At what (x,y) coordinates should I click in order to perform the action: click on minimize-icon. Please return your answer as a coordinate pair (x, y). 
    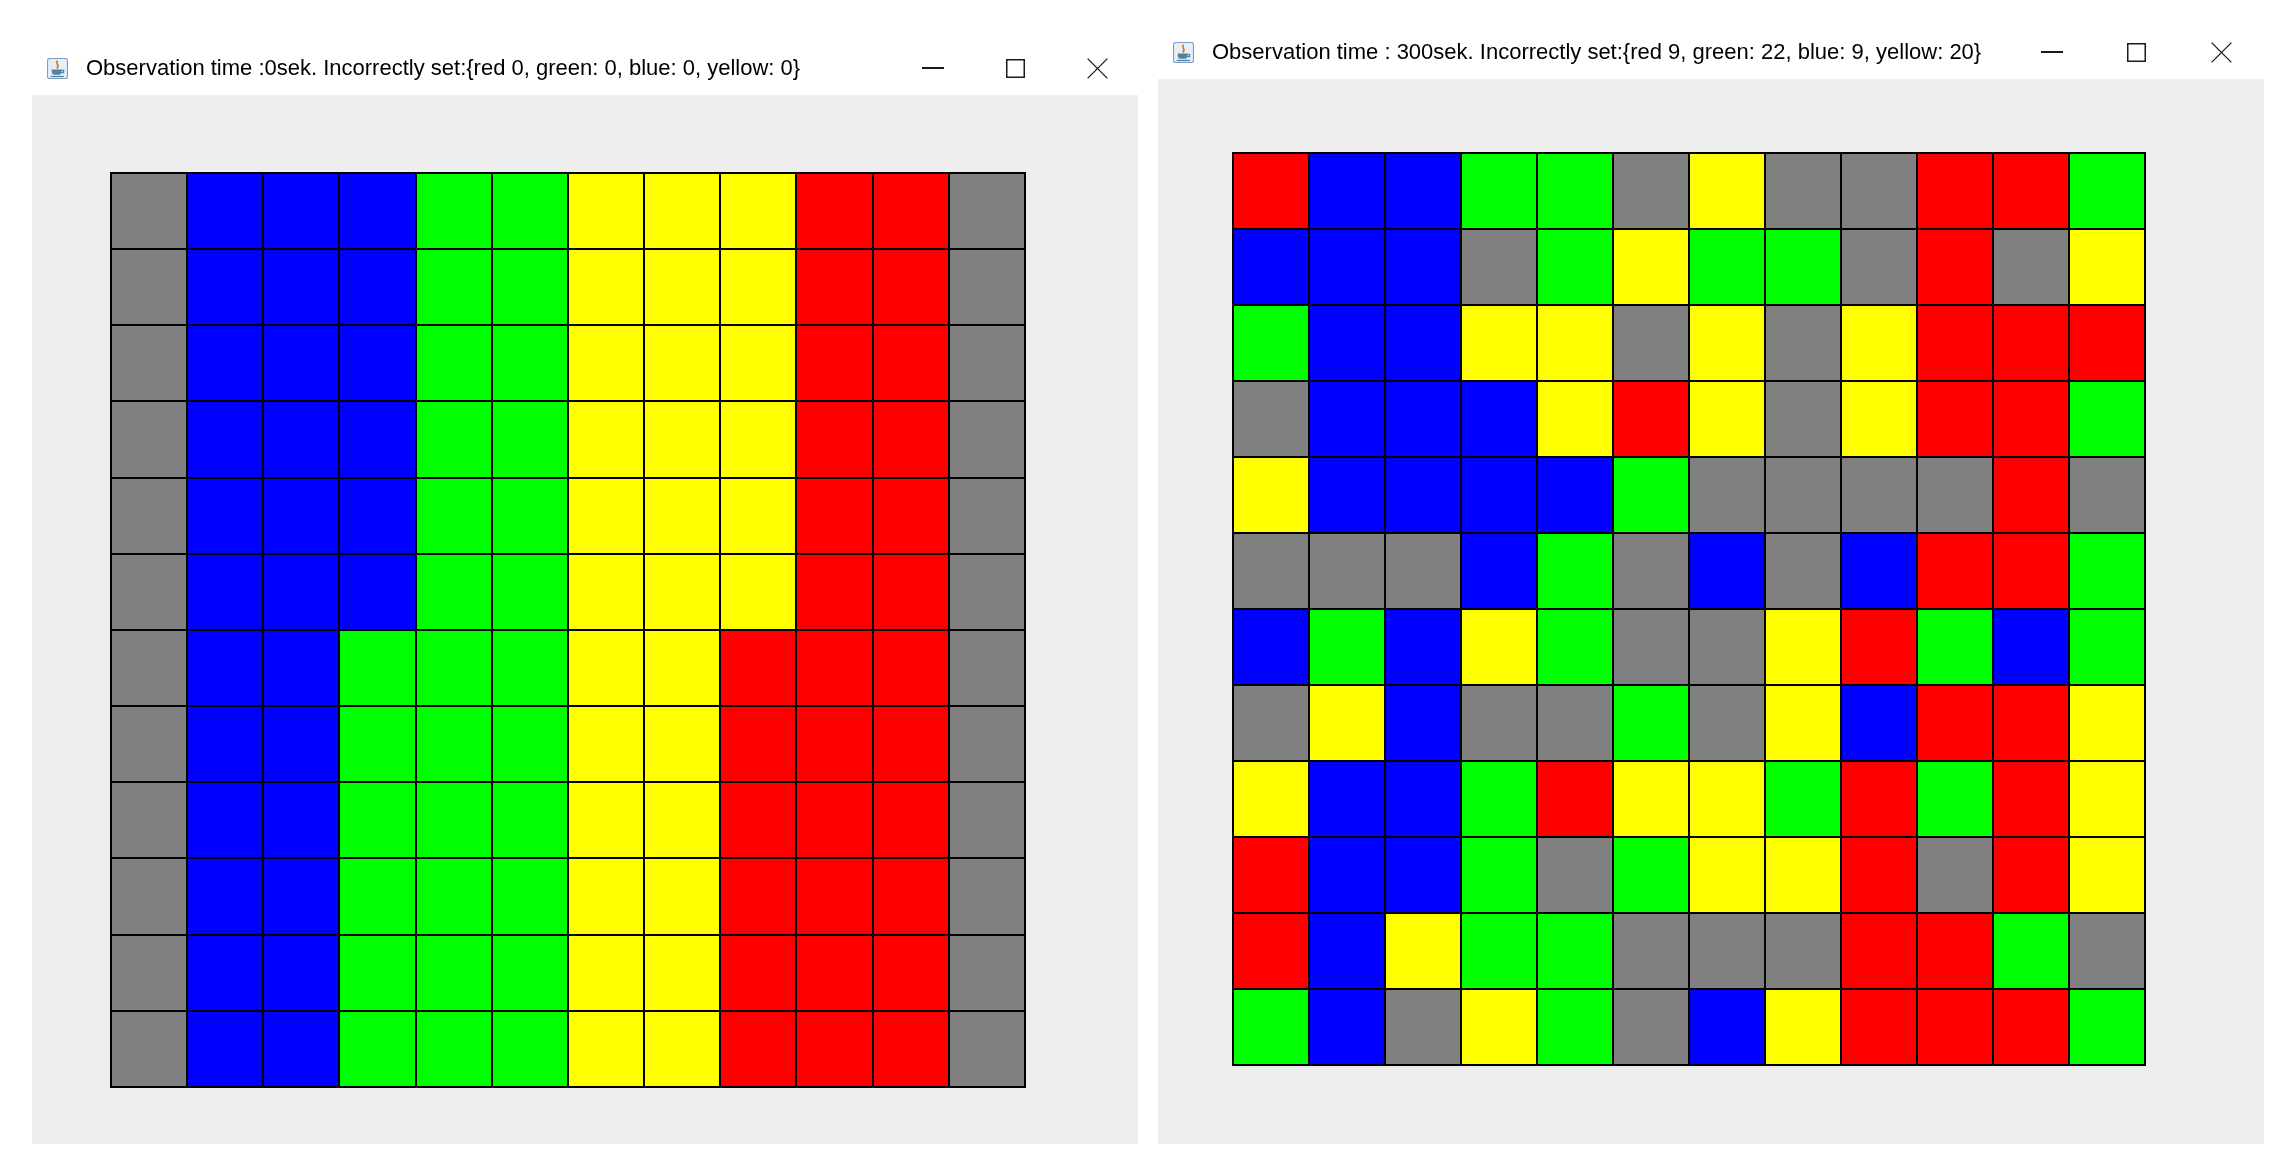
    Looking at the image, I should click on (2051, 52).